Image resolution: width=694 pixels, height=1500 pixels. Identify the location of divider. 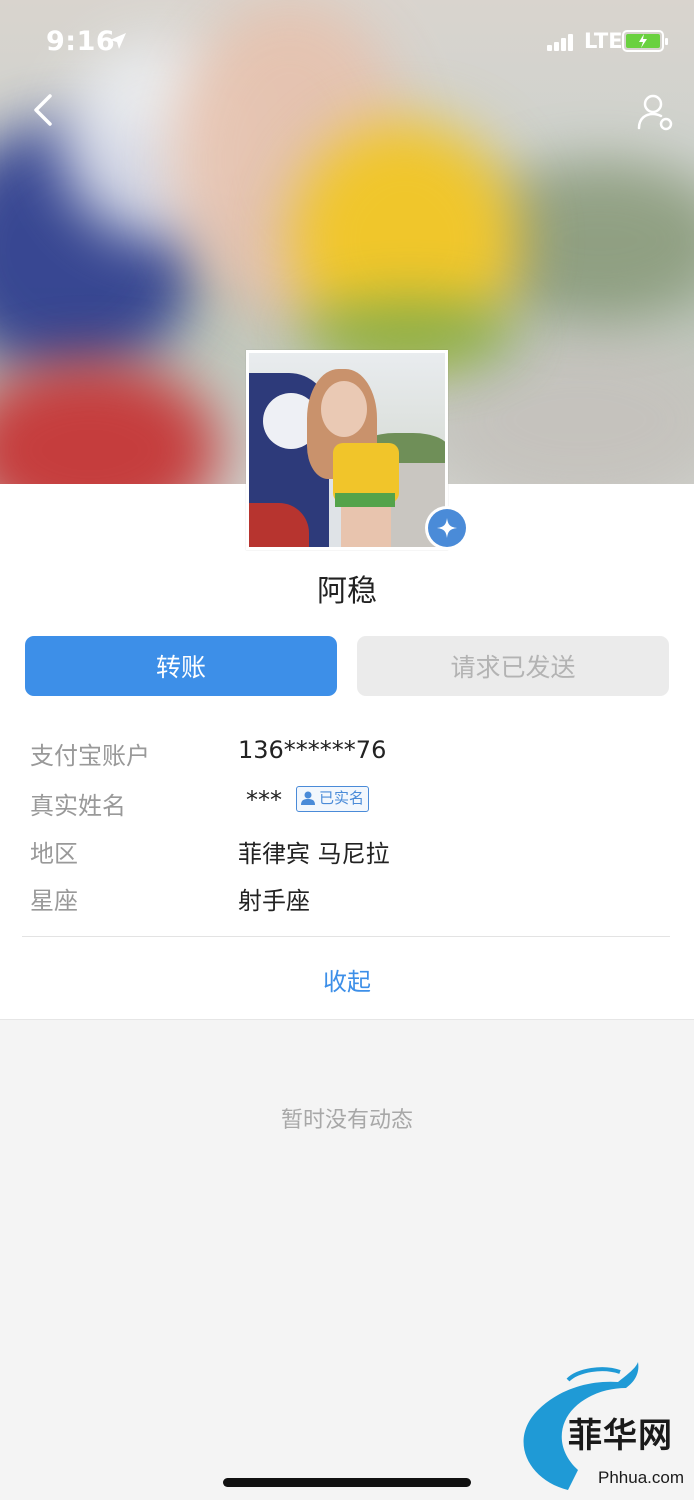
(346, 936).